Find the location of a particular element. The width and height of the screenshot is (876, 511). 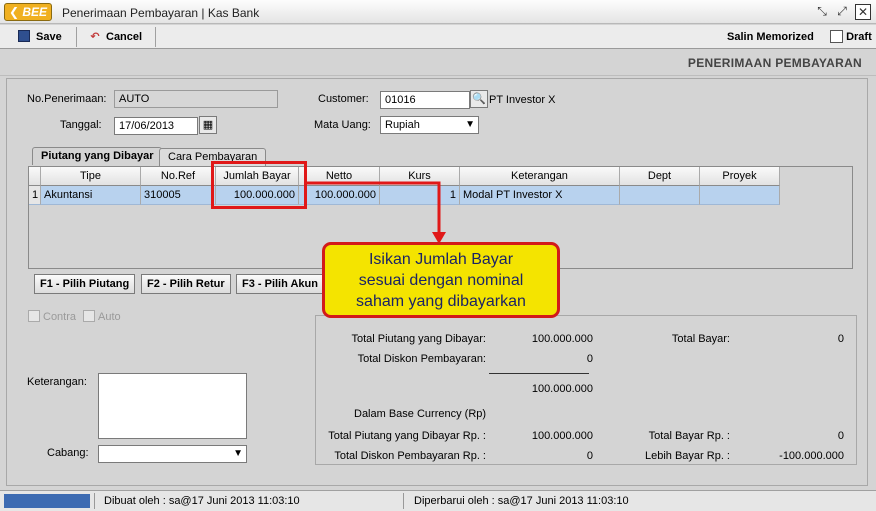

callout-line-2: sesuai dengan nominal is located at coordinates (441, 280).